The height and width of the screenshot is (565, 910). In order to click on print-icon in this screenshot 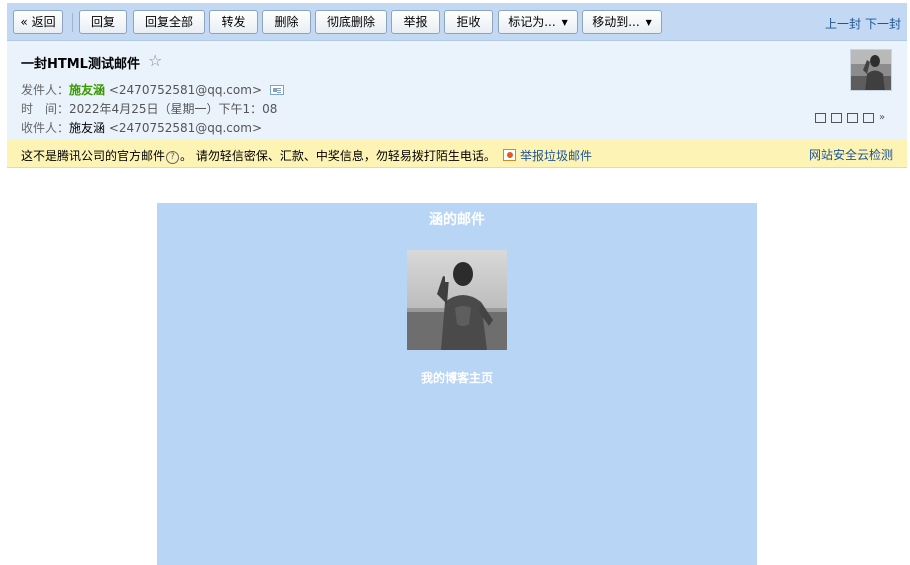, I will do `click(868, 118)`.